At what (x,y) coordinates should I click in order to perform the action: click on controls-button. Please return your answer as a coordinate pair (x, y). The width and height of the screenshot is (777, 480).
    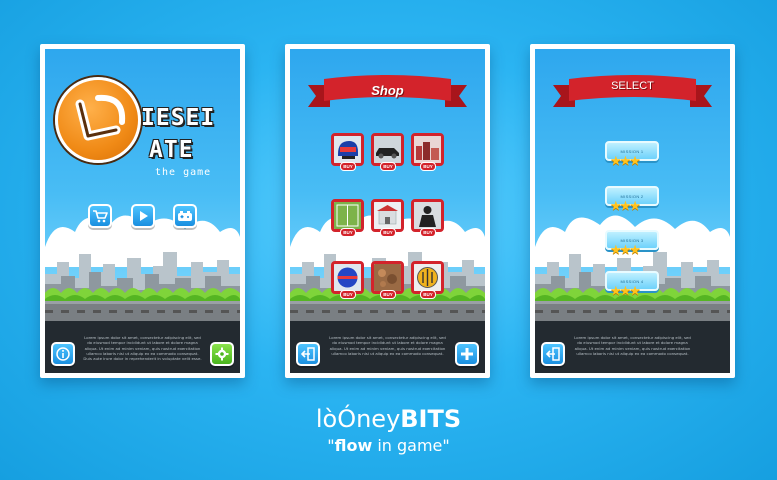
    Looking at the image, I should click on (185, 216).